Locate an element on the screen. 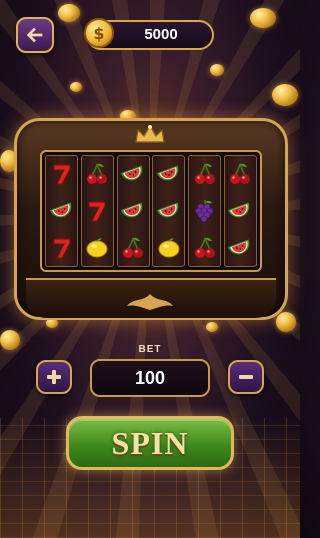 This screenshot has width=320, height=538. increase-bet-button is located at coordinates (54, 377).